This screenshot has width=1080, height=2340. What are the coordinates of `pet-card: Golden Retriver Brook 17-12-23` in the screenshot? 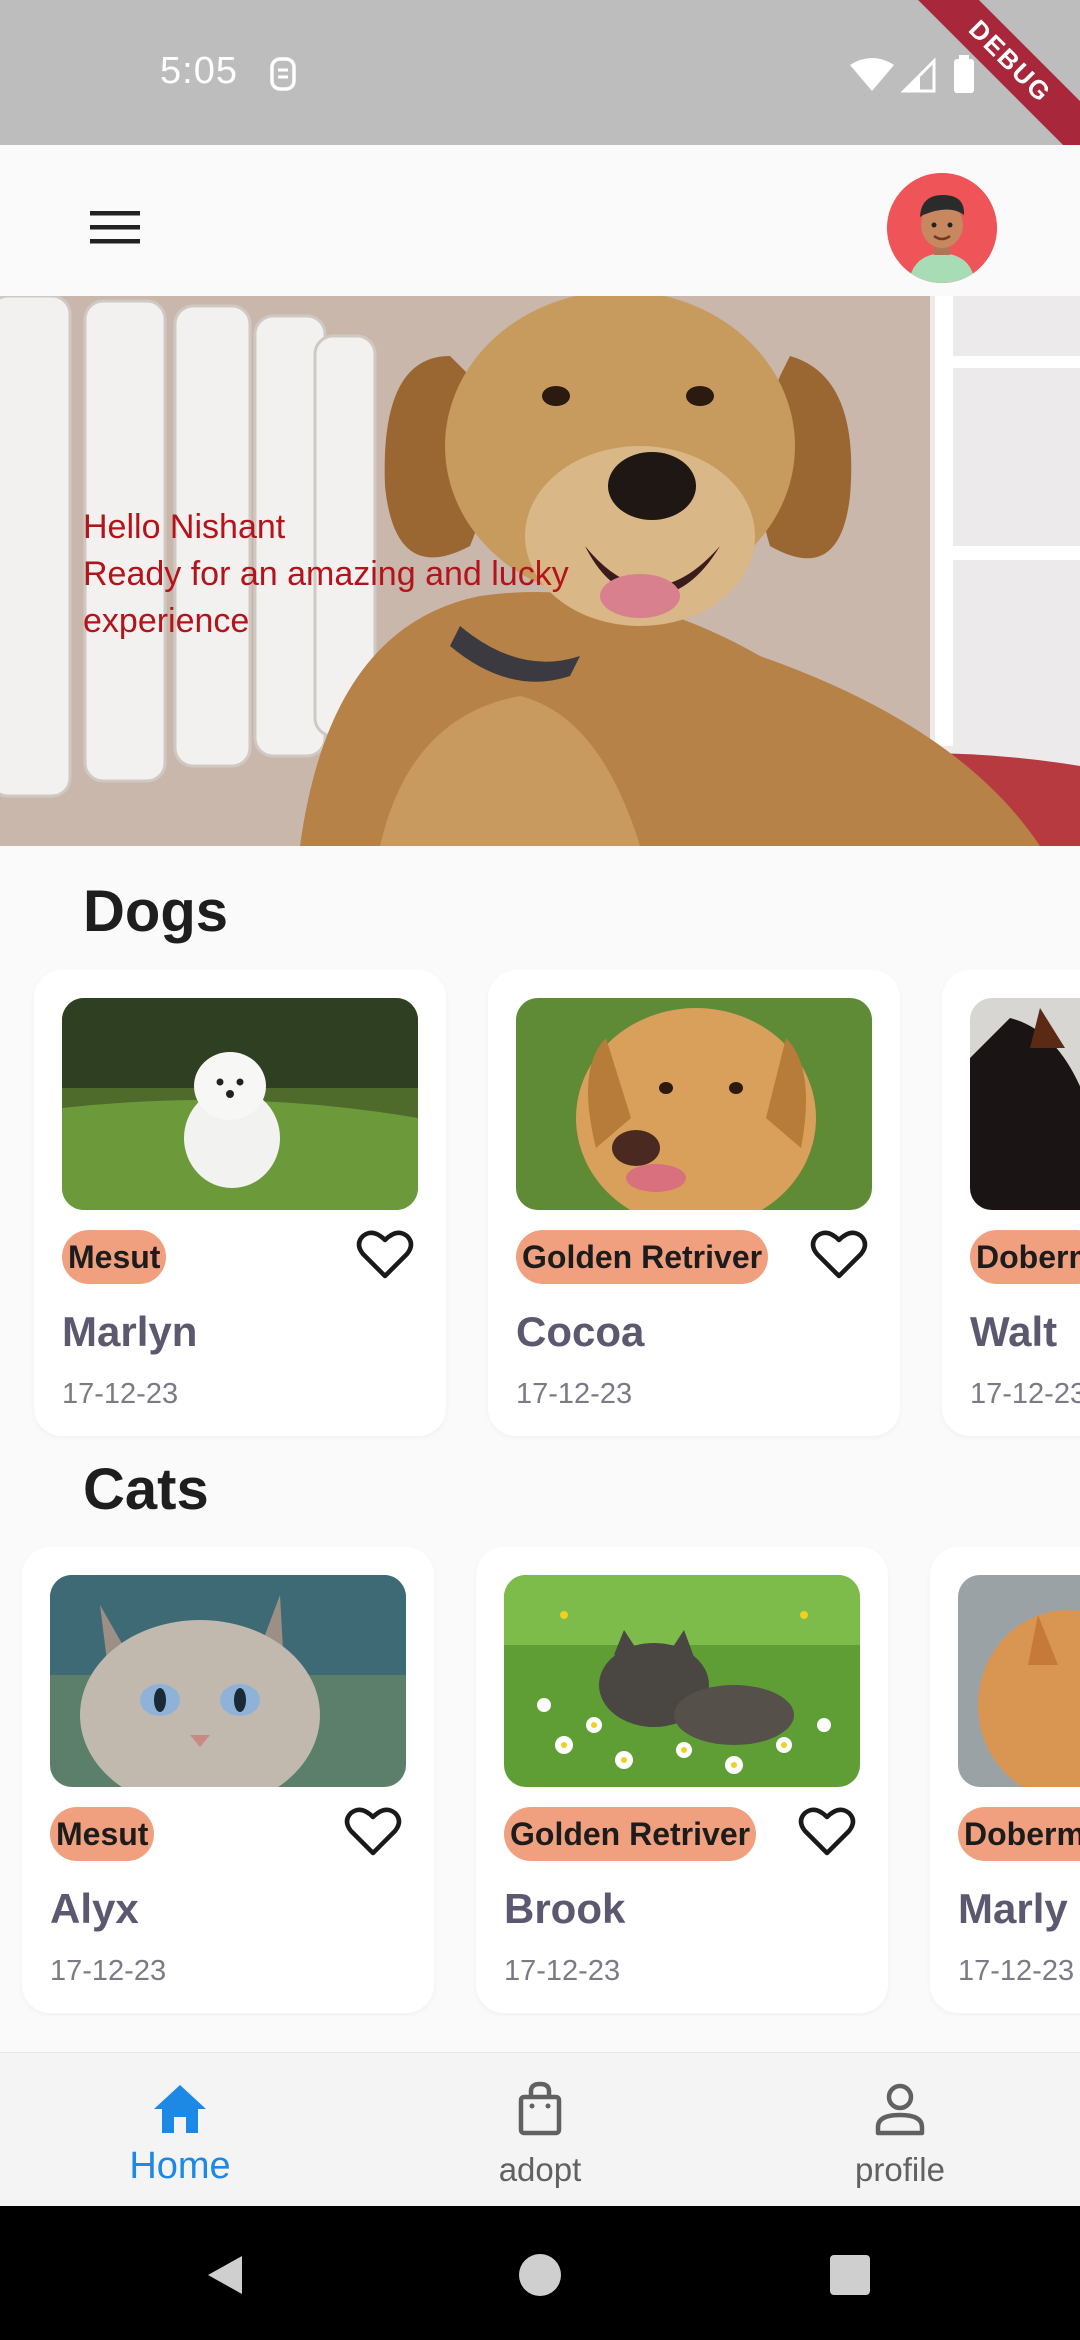 It's located at (682, 1780).